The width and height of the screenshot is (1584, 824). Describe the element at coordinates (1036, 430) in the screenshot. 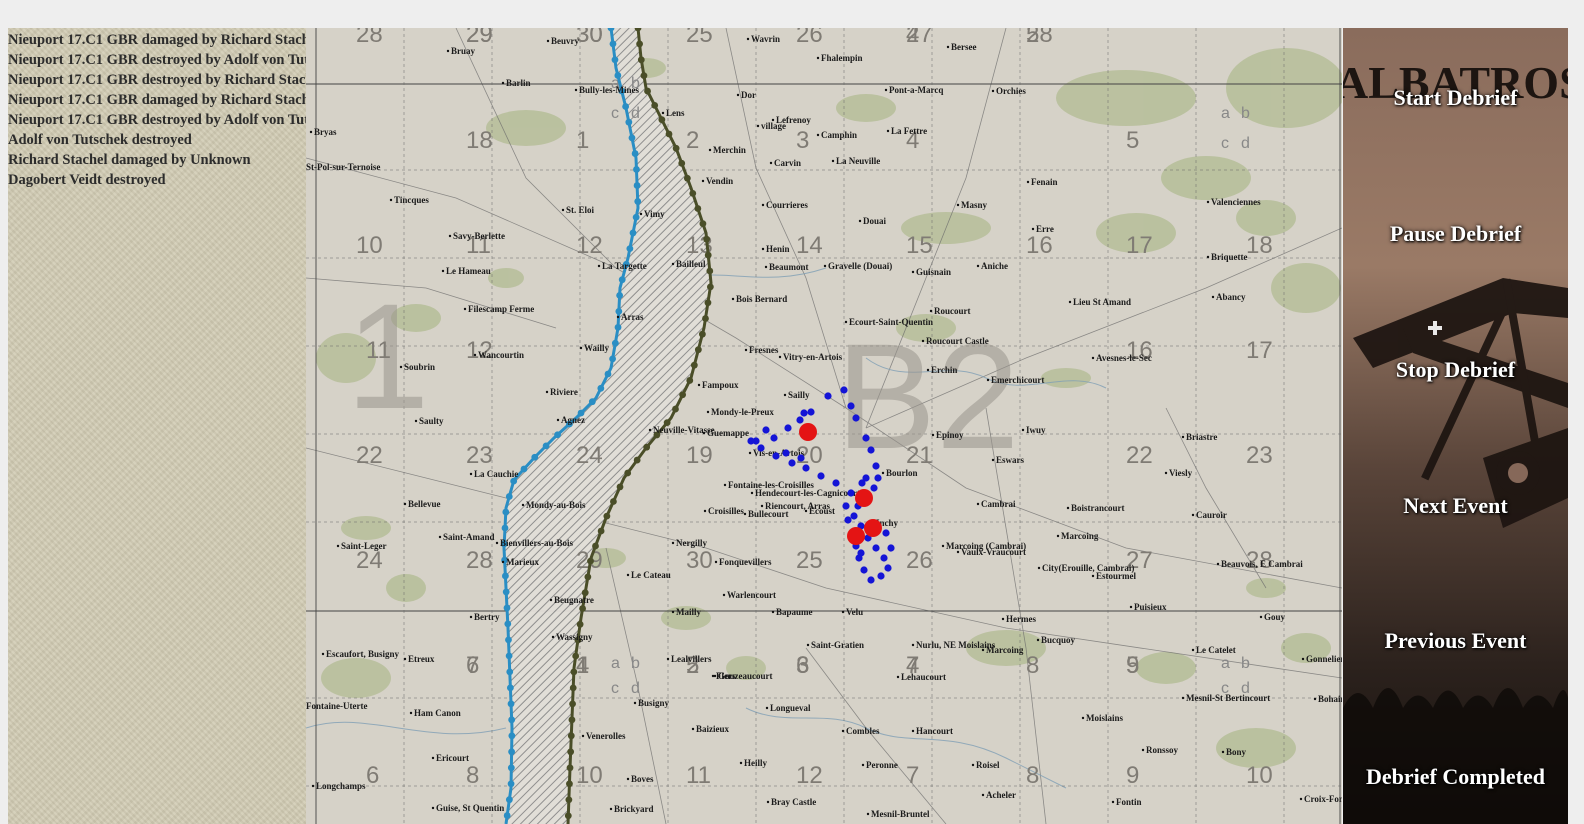

I see `town-label: Iwuy` at that location.